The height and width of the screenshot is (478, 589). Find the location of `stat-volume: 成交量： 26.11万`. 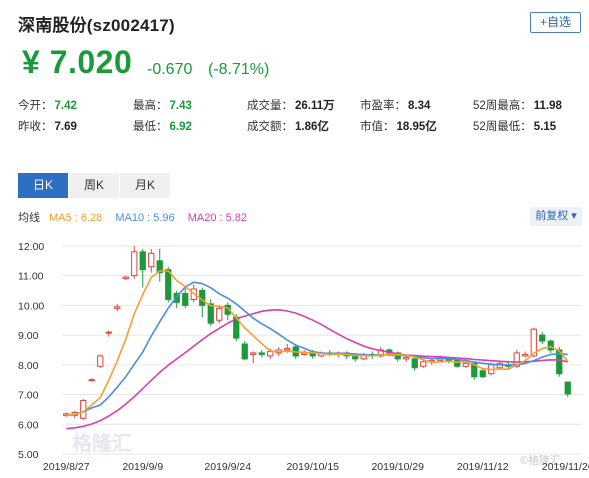

stat-volume: 成交量： 26.11万 is located at coordinates (291, 106).